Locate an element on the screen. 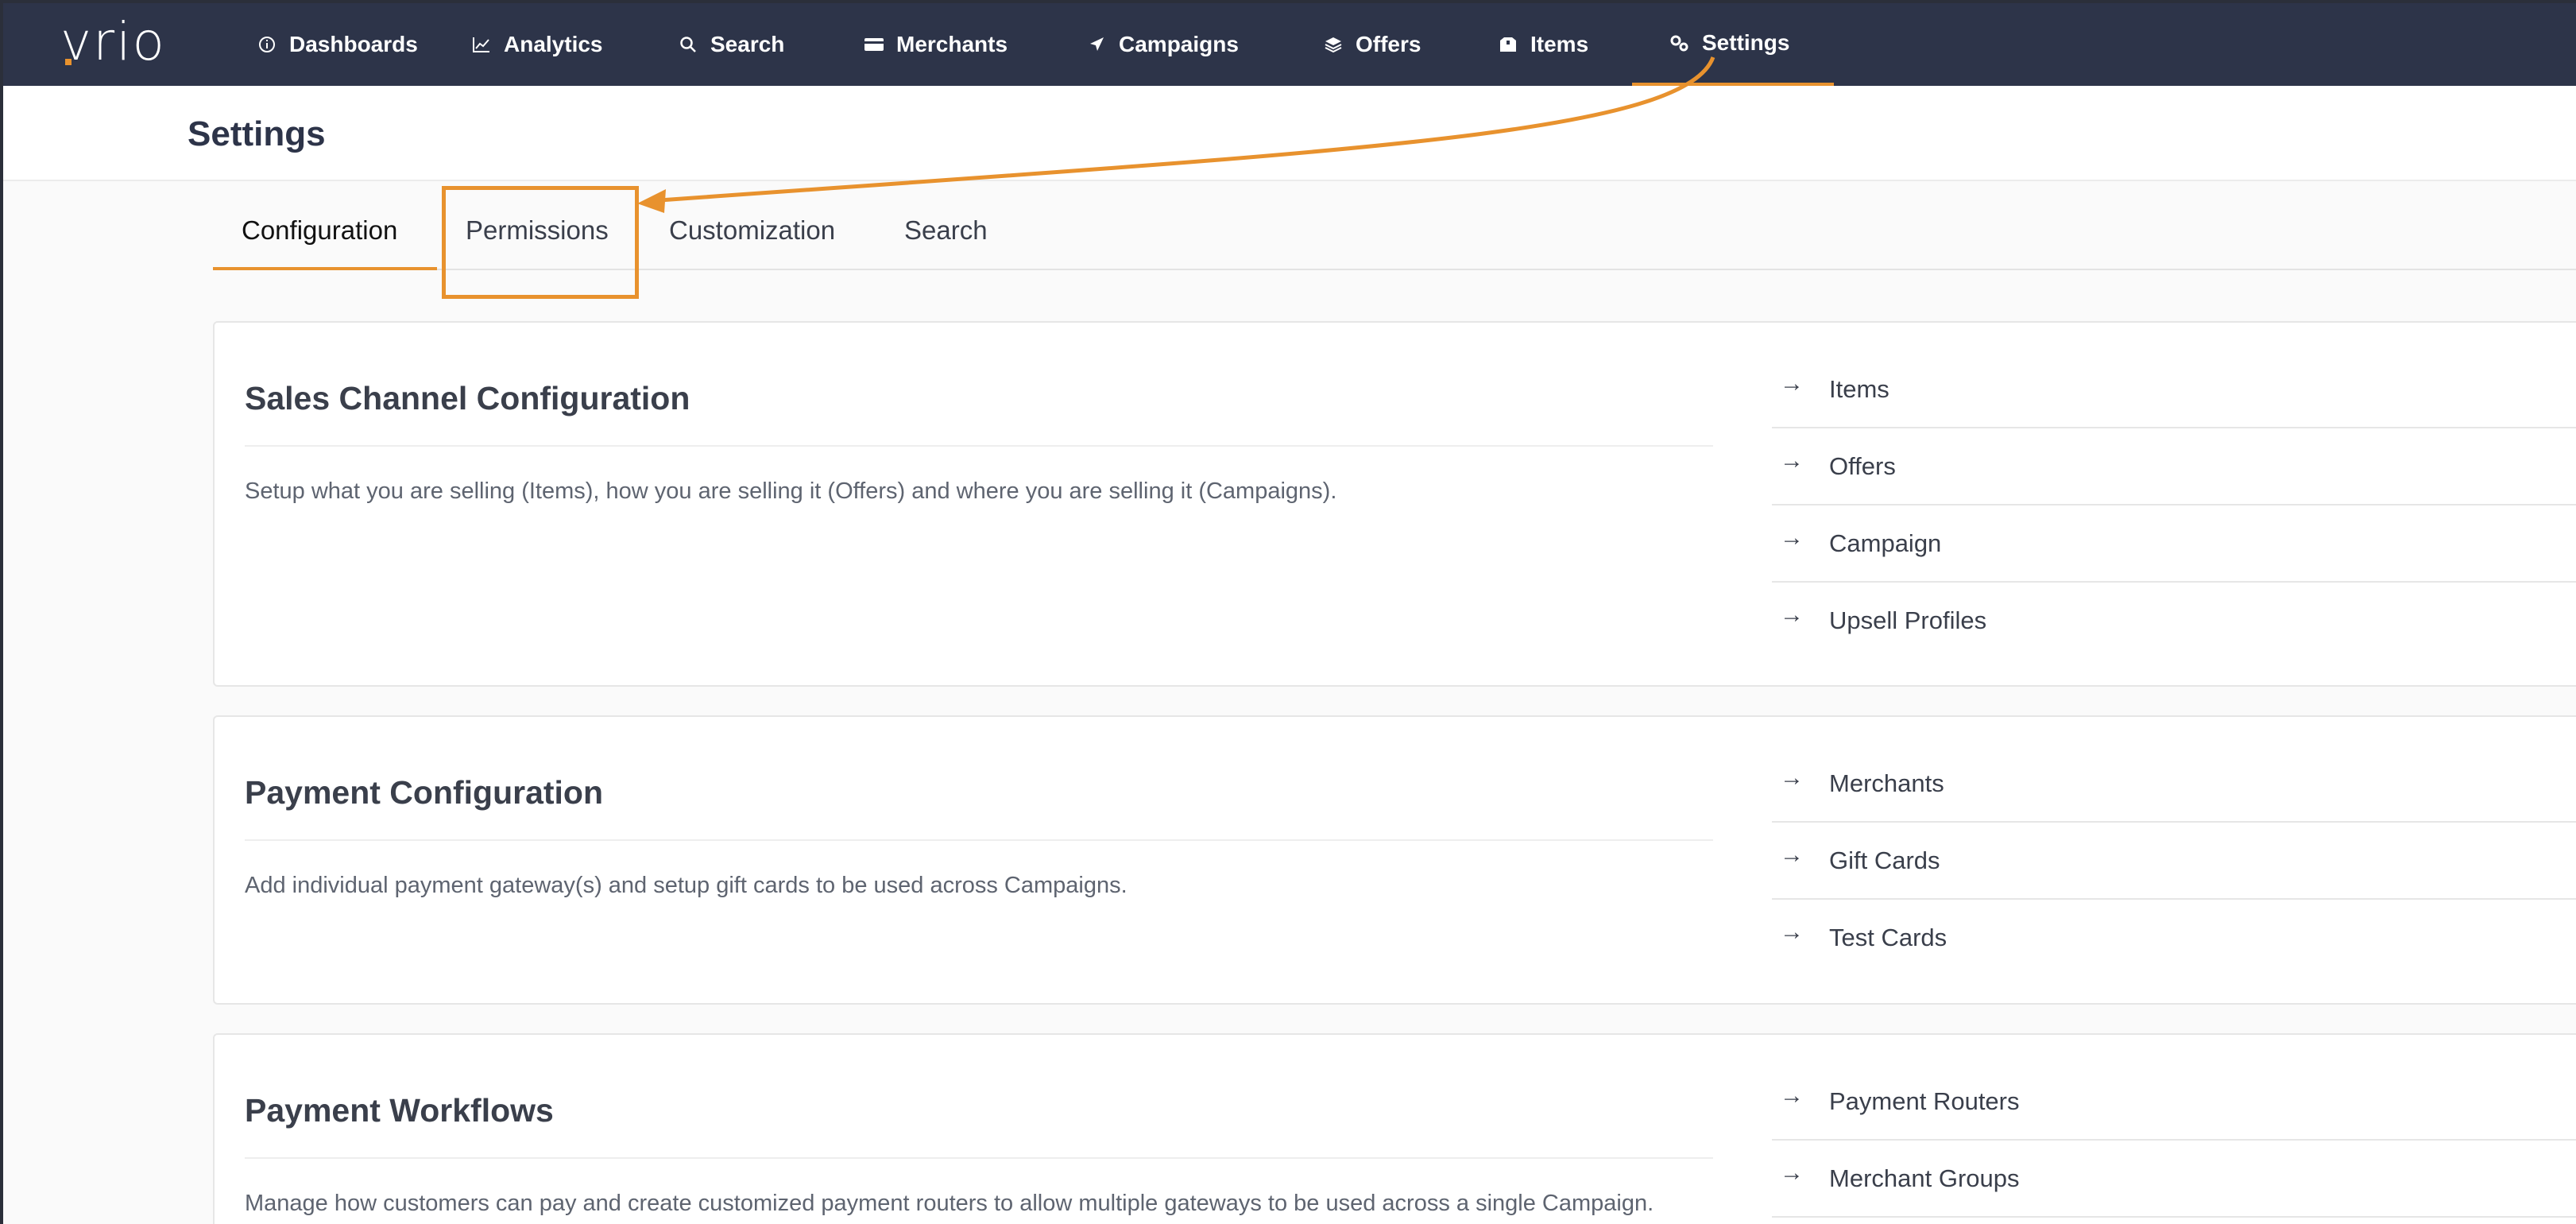  layers-icon is located at coordinates (1333, 44).